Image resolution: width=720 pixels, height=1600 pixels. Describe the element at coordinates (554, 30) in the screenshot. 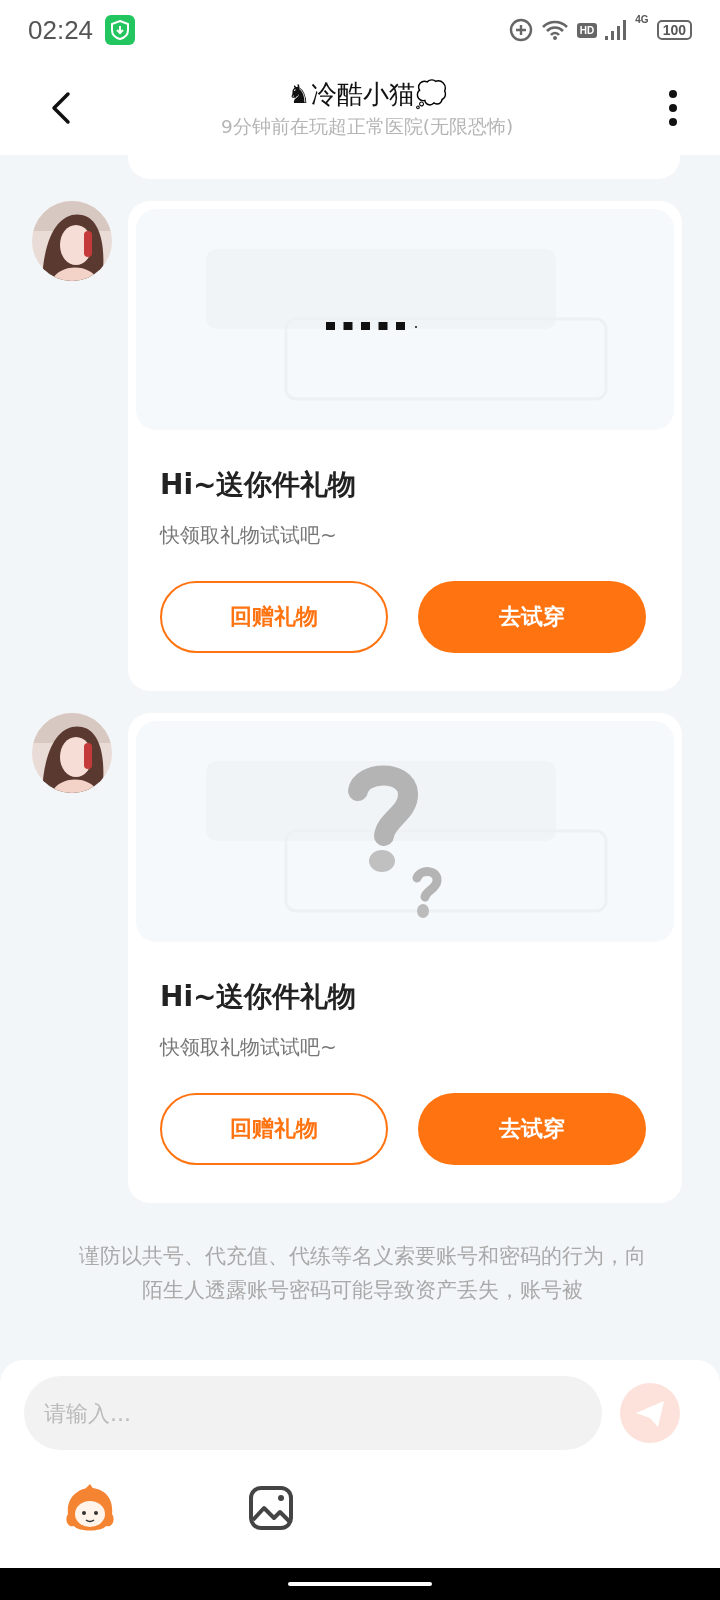

I see `wifi-icon` at that location.